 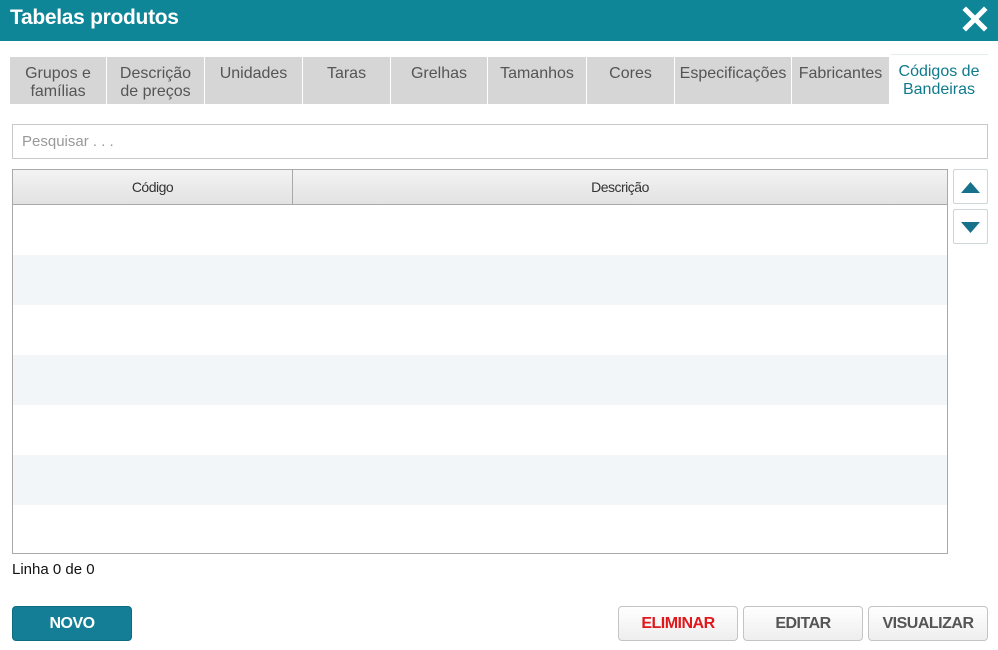 I want to click on scroll-up-button, so click(x=970, y=186).